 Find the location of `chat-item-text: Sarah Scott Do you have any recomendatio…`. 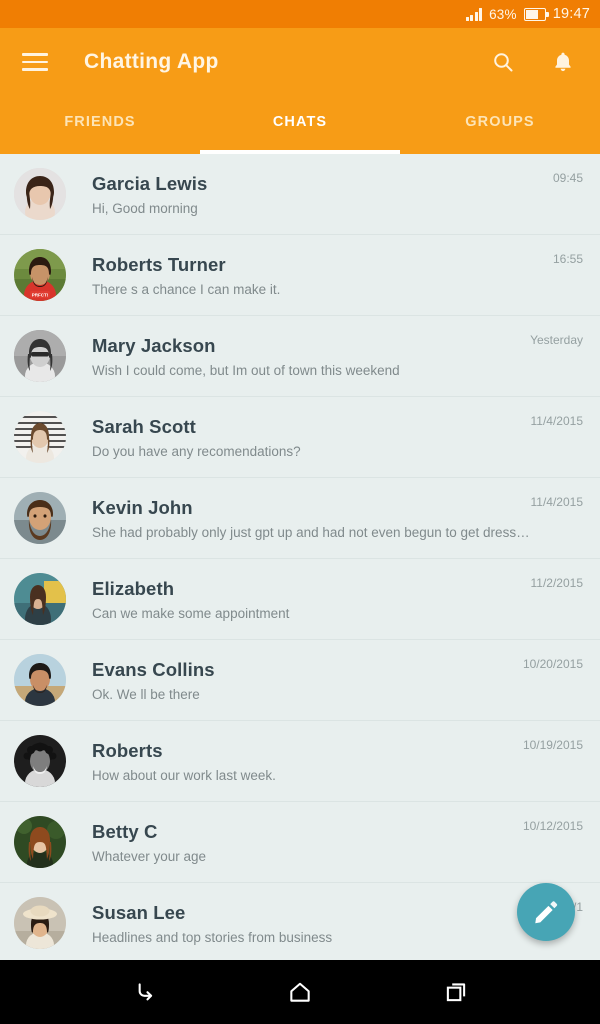

chat-item-text: Sarah Scott Do you have any recomendatio… is located at coordinates (298, 436).